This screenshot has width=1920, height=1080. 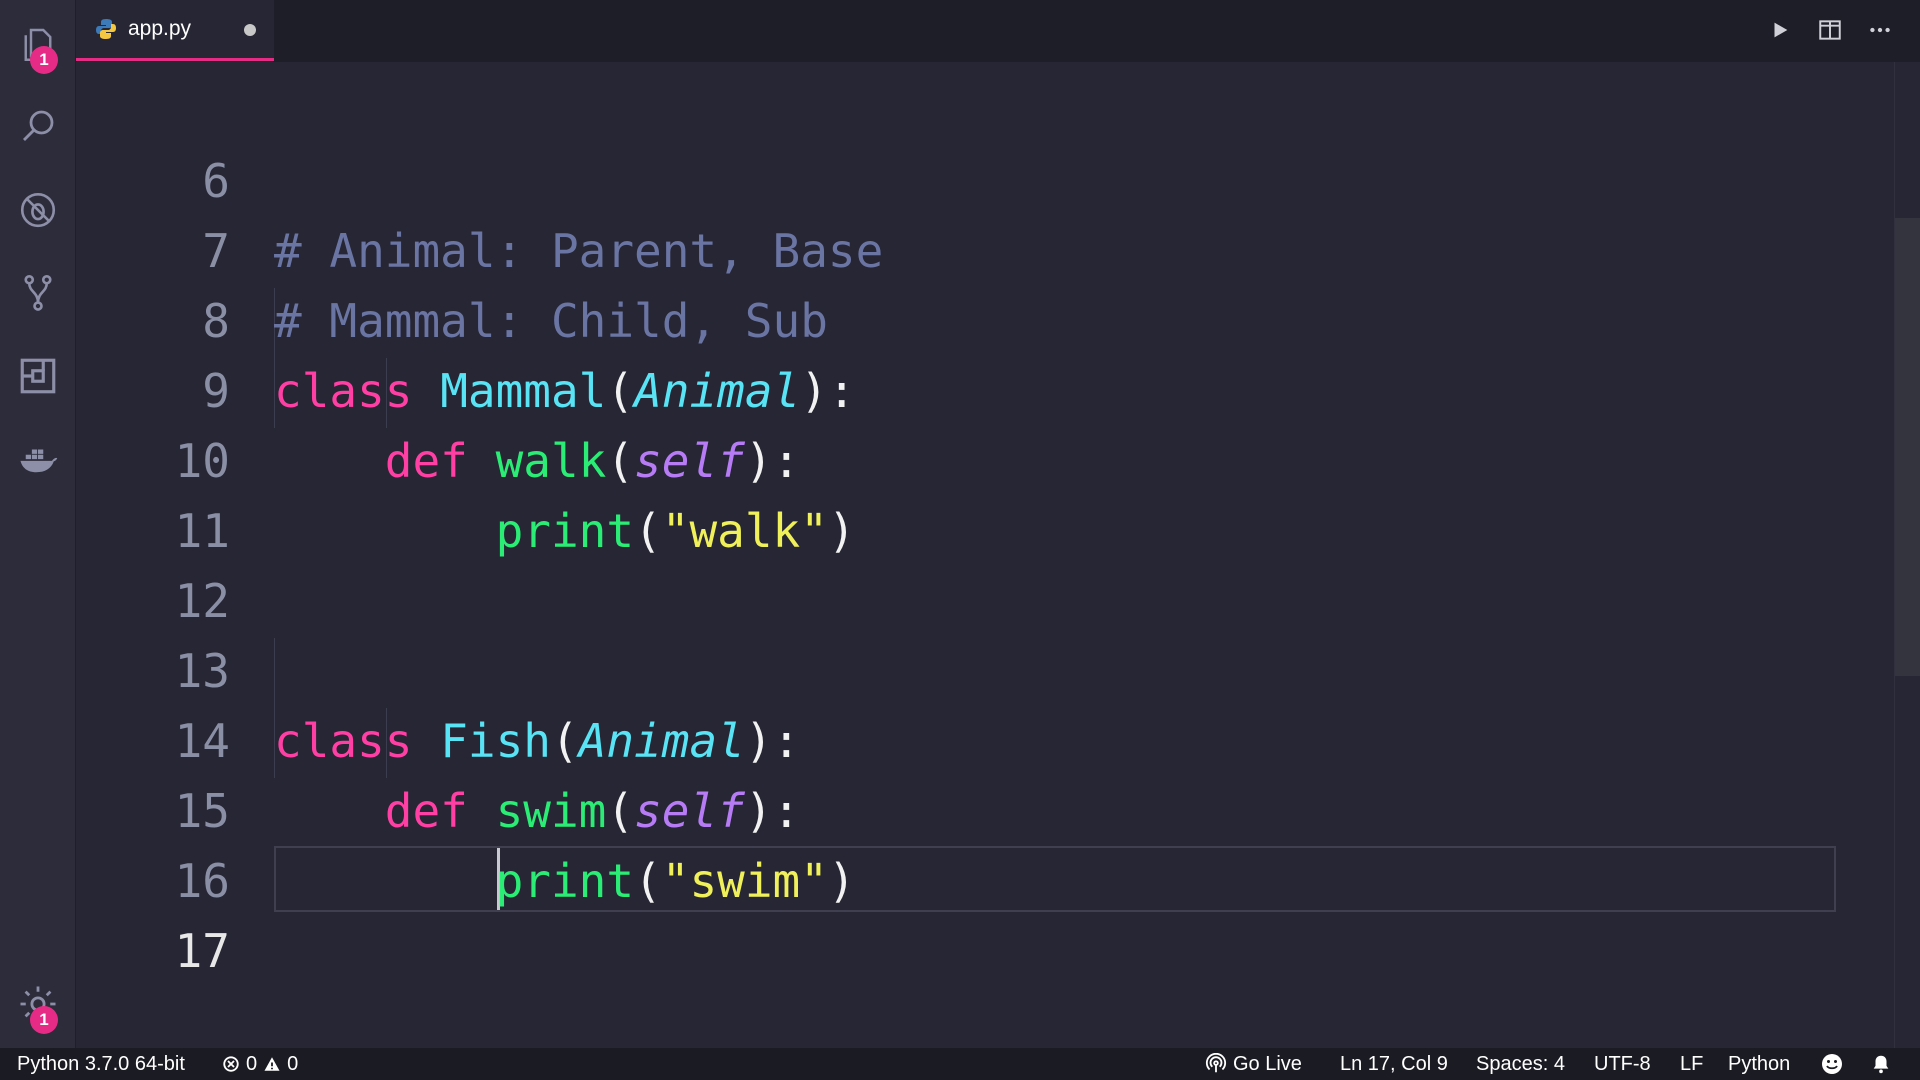 I want to click on cursor-position: Ln 17, Col 9, so click(x=1394, y=1064).